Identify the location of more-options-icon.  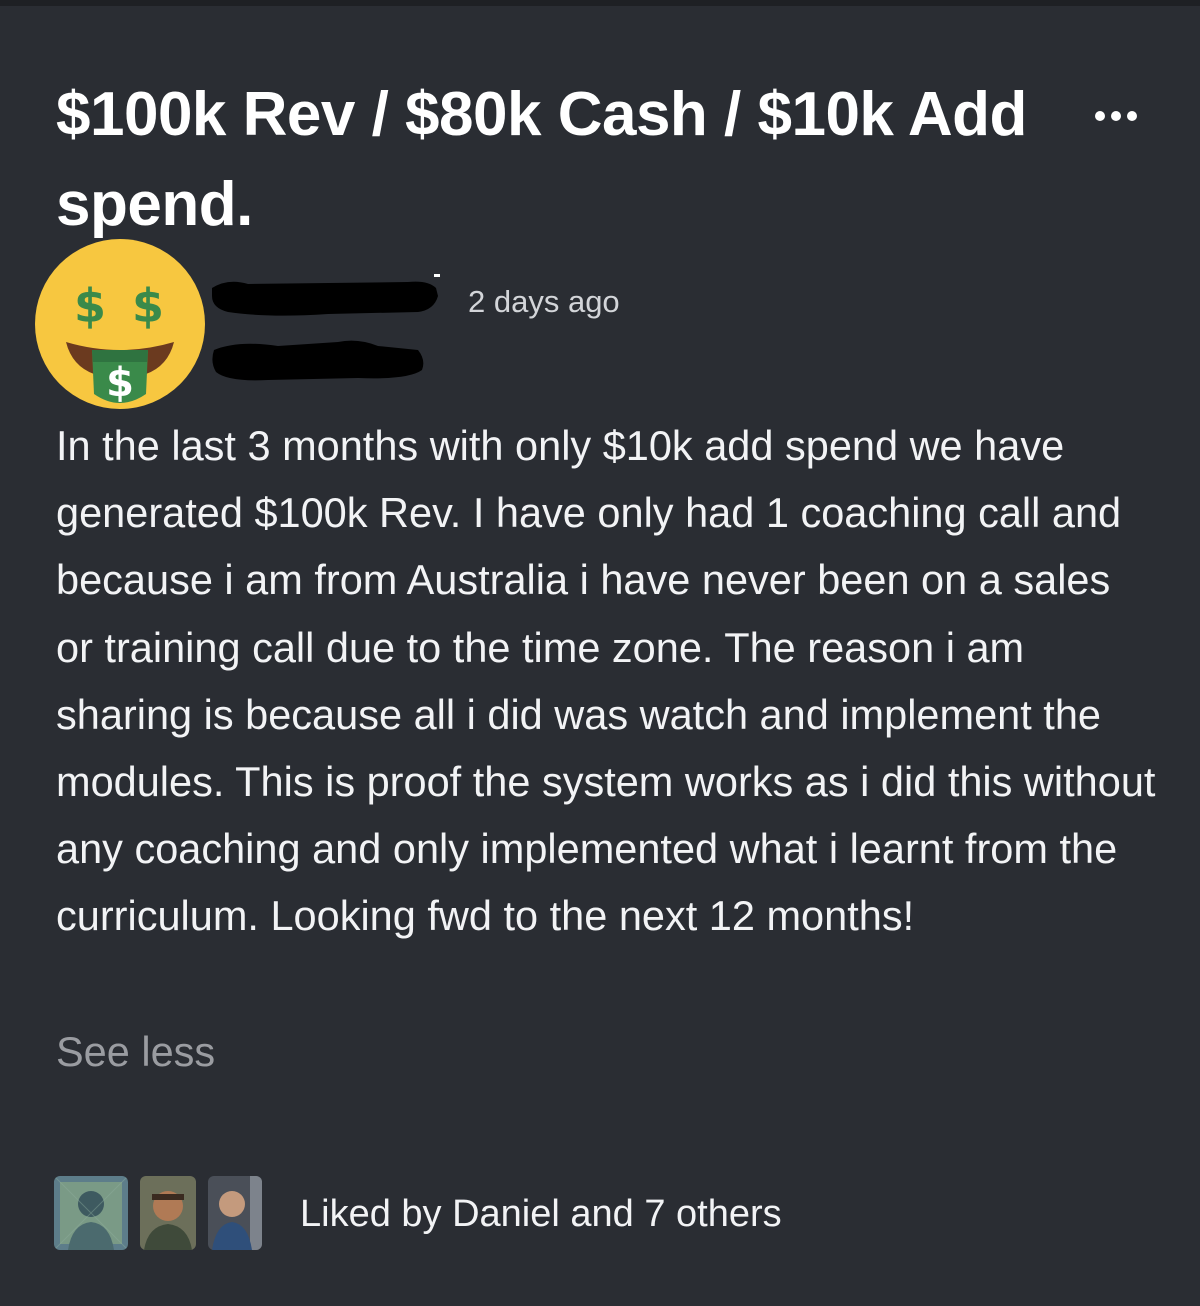
(1116, 116).